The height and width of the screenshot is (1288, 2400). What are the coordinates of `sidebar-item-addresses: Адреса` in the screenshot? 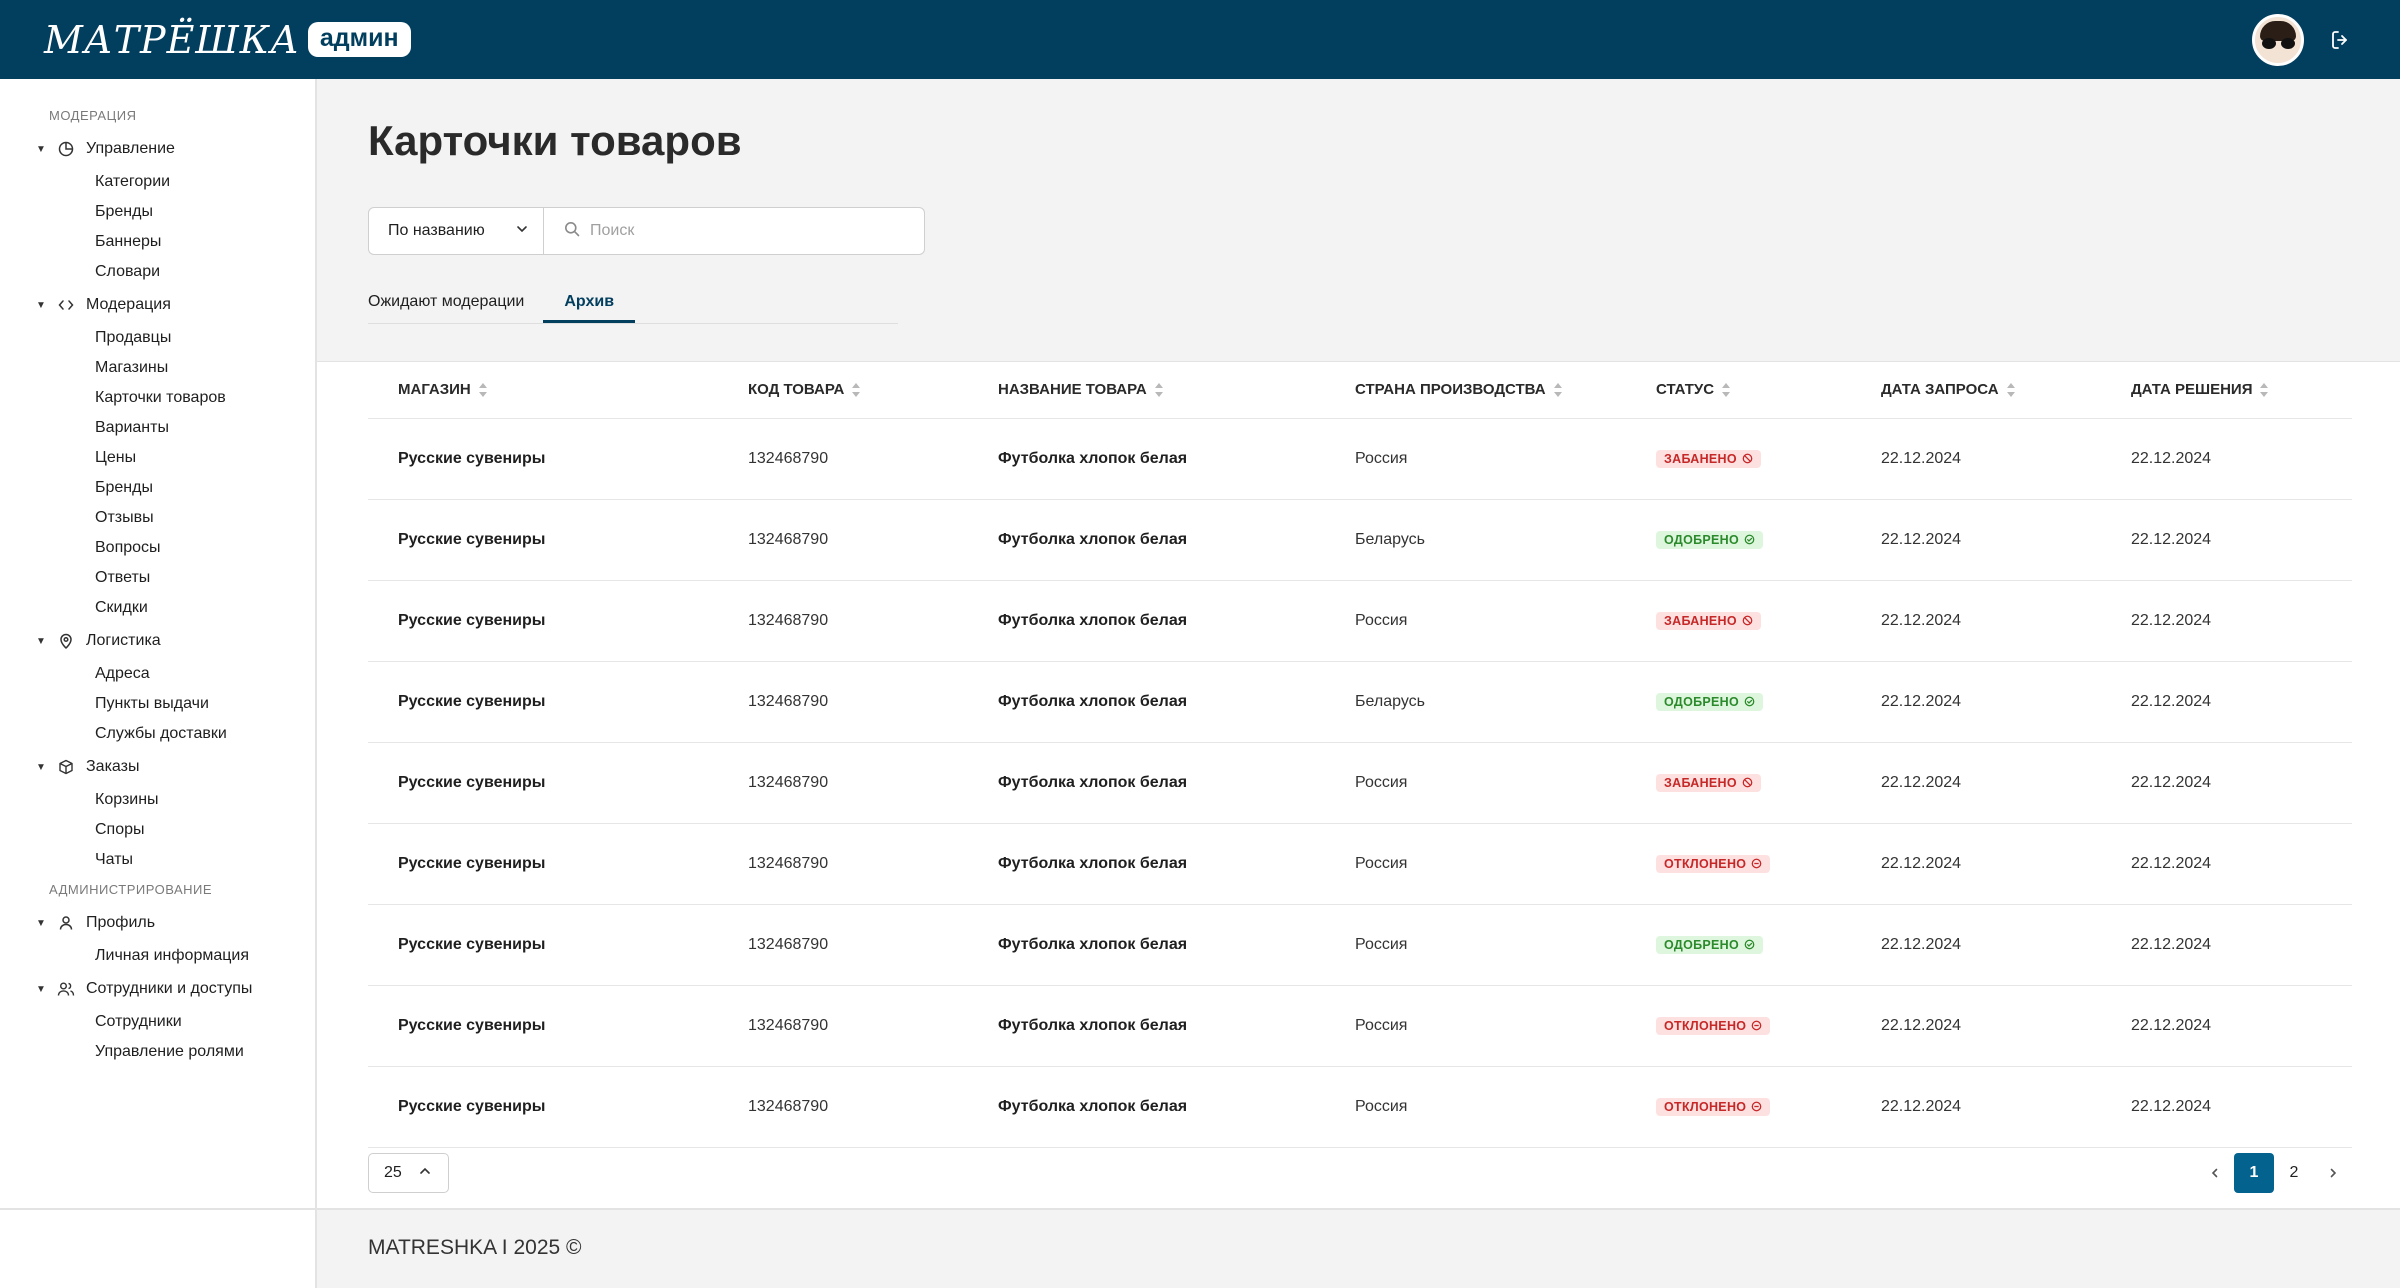 It's located at (157, 674).